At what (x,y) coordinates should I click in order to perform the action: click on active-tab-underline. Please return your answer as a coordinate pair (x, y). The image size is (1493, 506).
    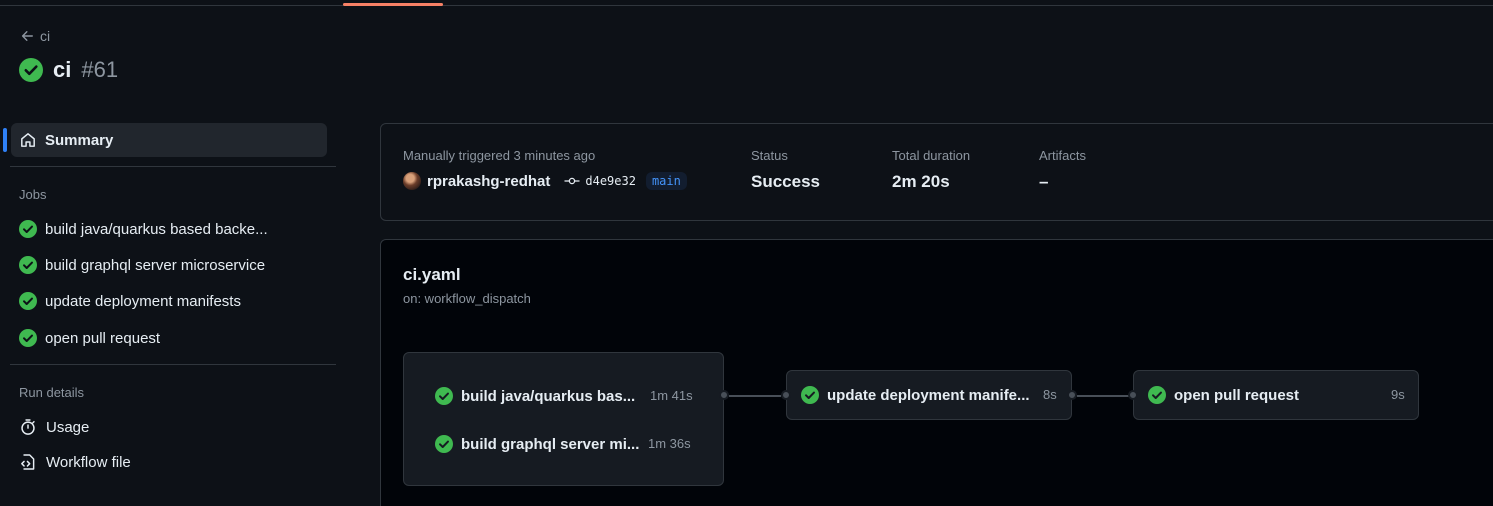
    Looking at the image, I should click on (393, 4).